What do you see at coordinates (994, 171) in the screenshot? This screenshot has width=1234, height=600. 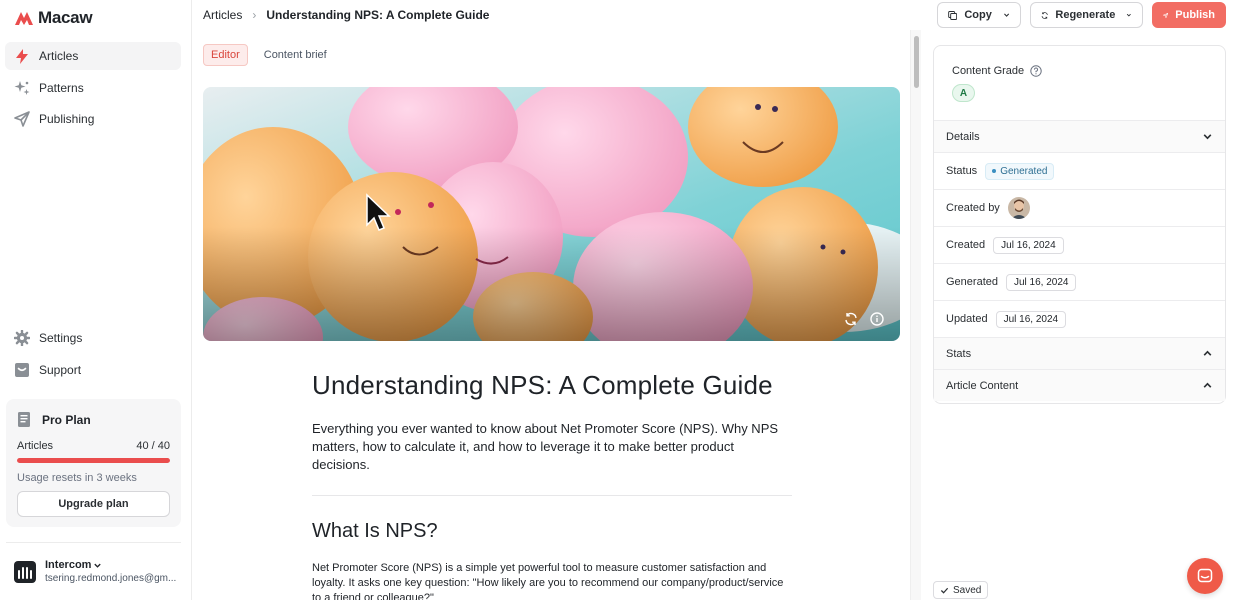 I see `status-dot` at bounding box center [994, 171].